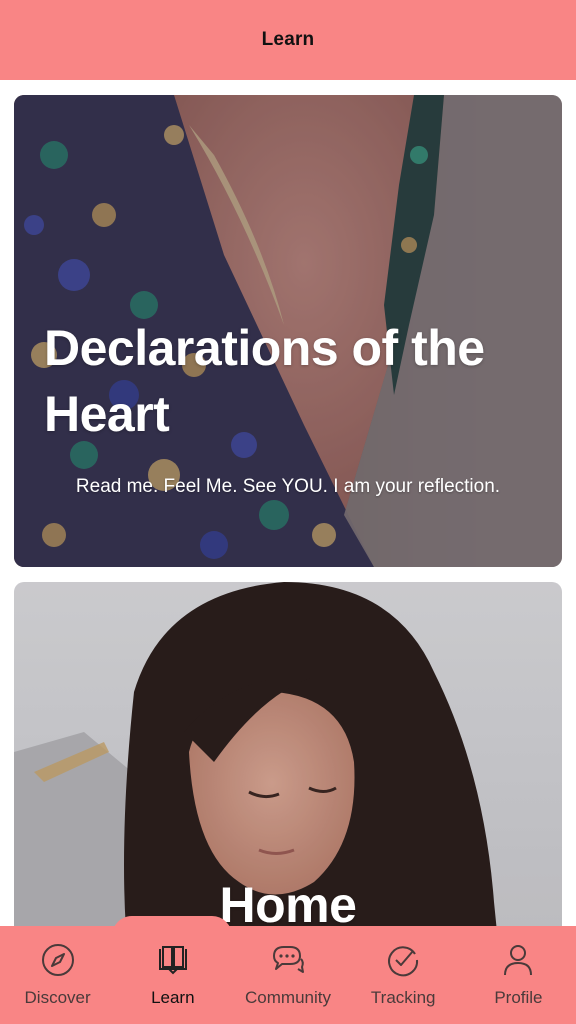 Image resolution: width=576 pixels, height=1024 pixels. What do you see at coordinates (58, 960) in the screenshot?
I see `compass-icon` at bounding box center [58, 960].